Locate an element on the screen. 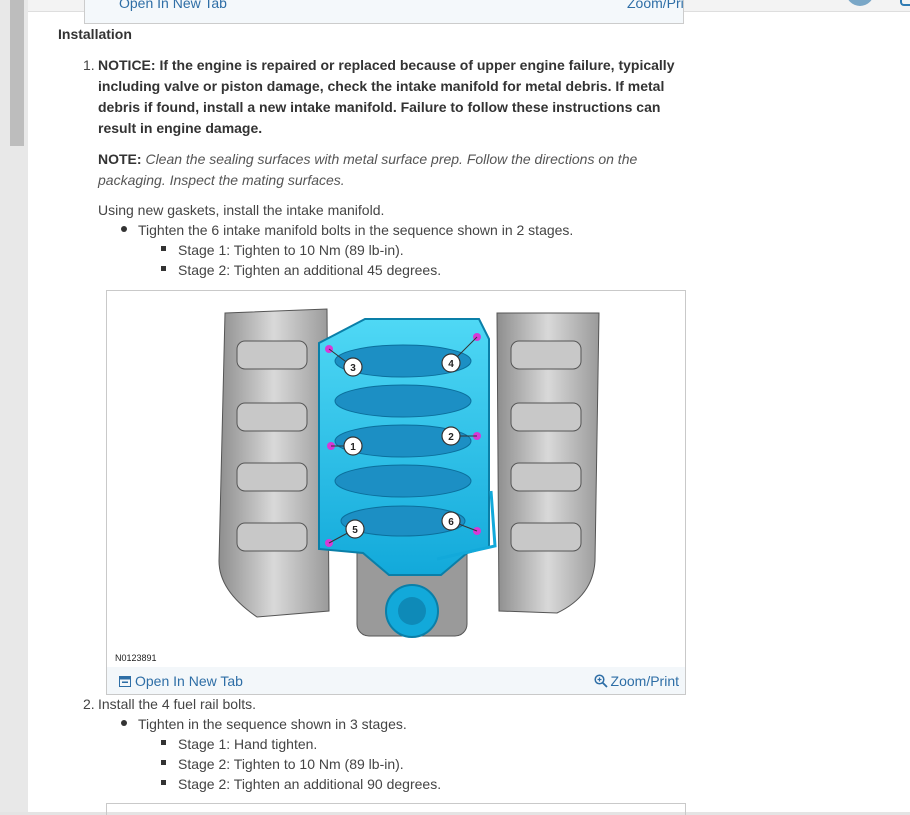  callout-3: 3 is located at coordinates (353, 368).